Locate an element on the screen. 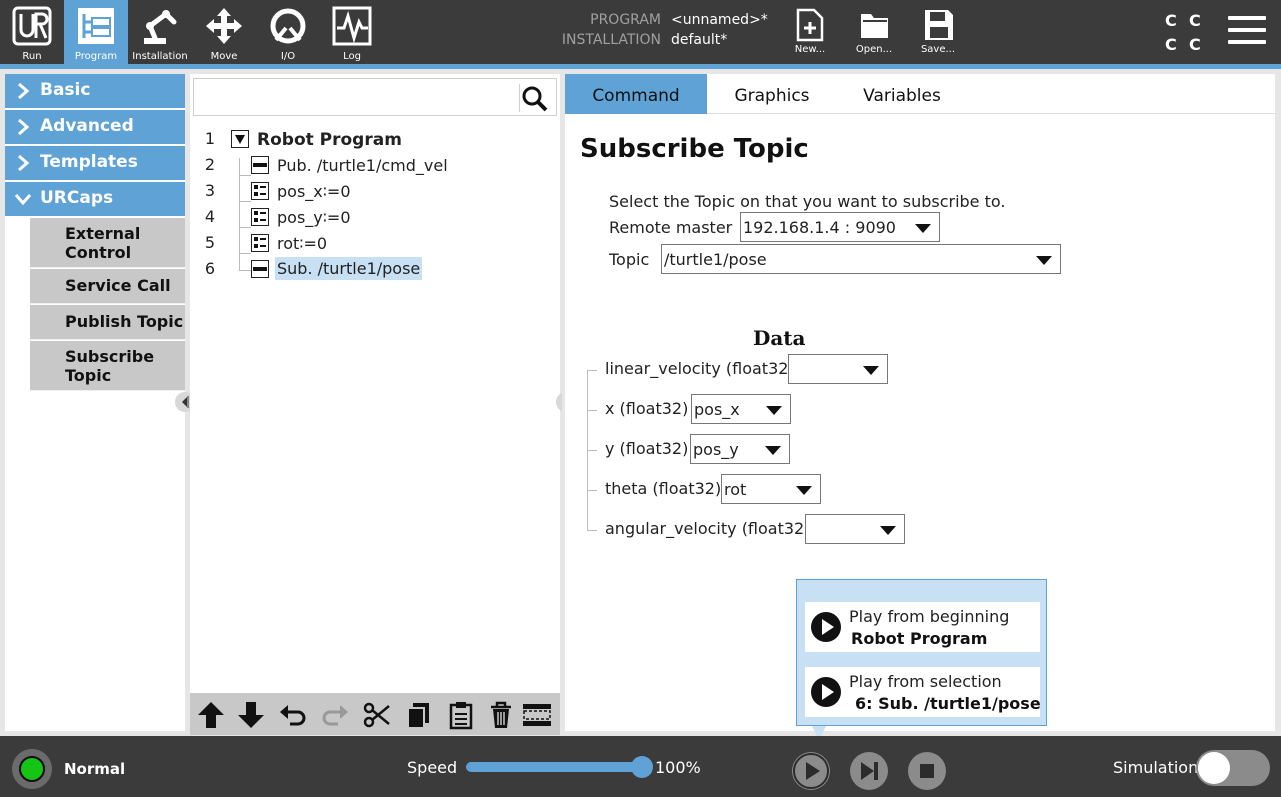  simulation-toggle is located at coordinates (1233, 768).